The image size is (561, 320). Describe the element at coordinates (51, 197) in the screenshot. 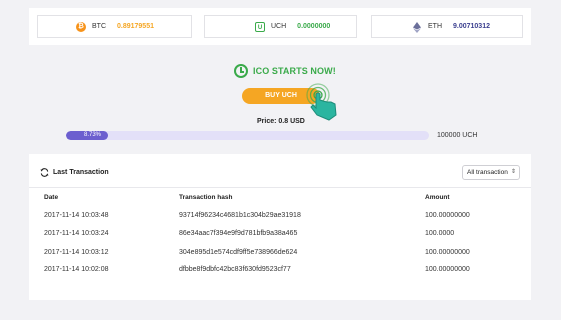

I see `column-header-date: Date` at that location.